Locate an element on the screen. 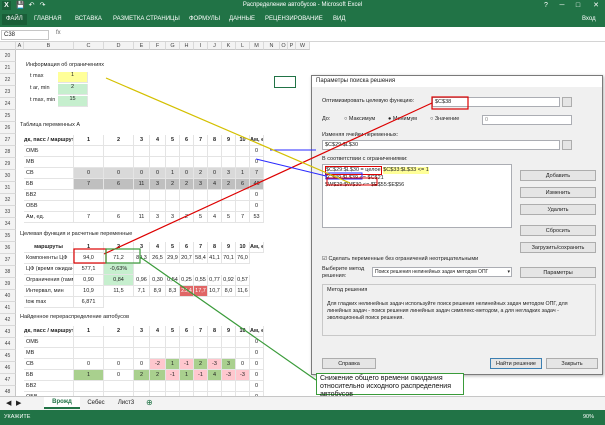  table-cell: 0,92 is located at coordinates (229, 280).